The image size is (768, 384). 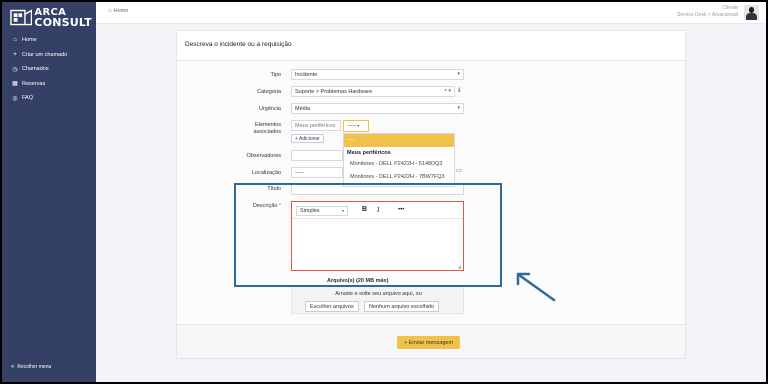 What do you see at coordinates (238, 44) in the screenshot?
I see `page-title: Descreva o incidente ou a requisição` at bounding box center [238, 44].